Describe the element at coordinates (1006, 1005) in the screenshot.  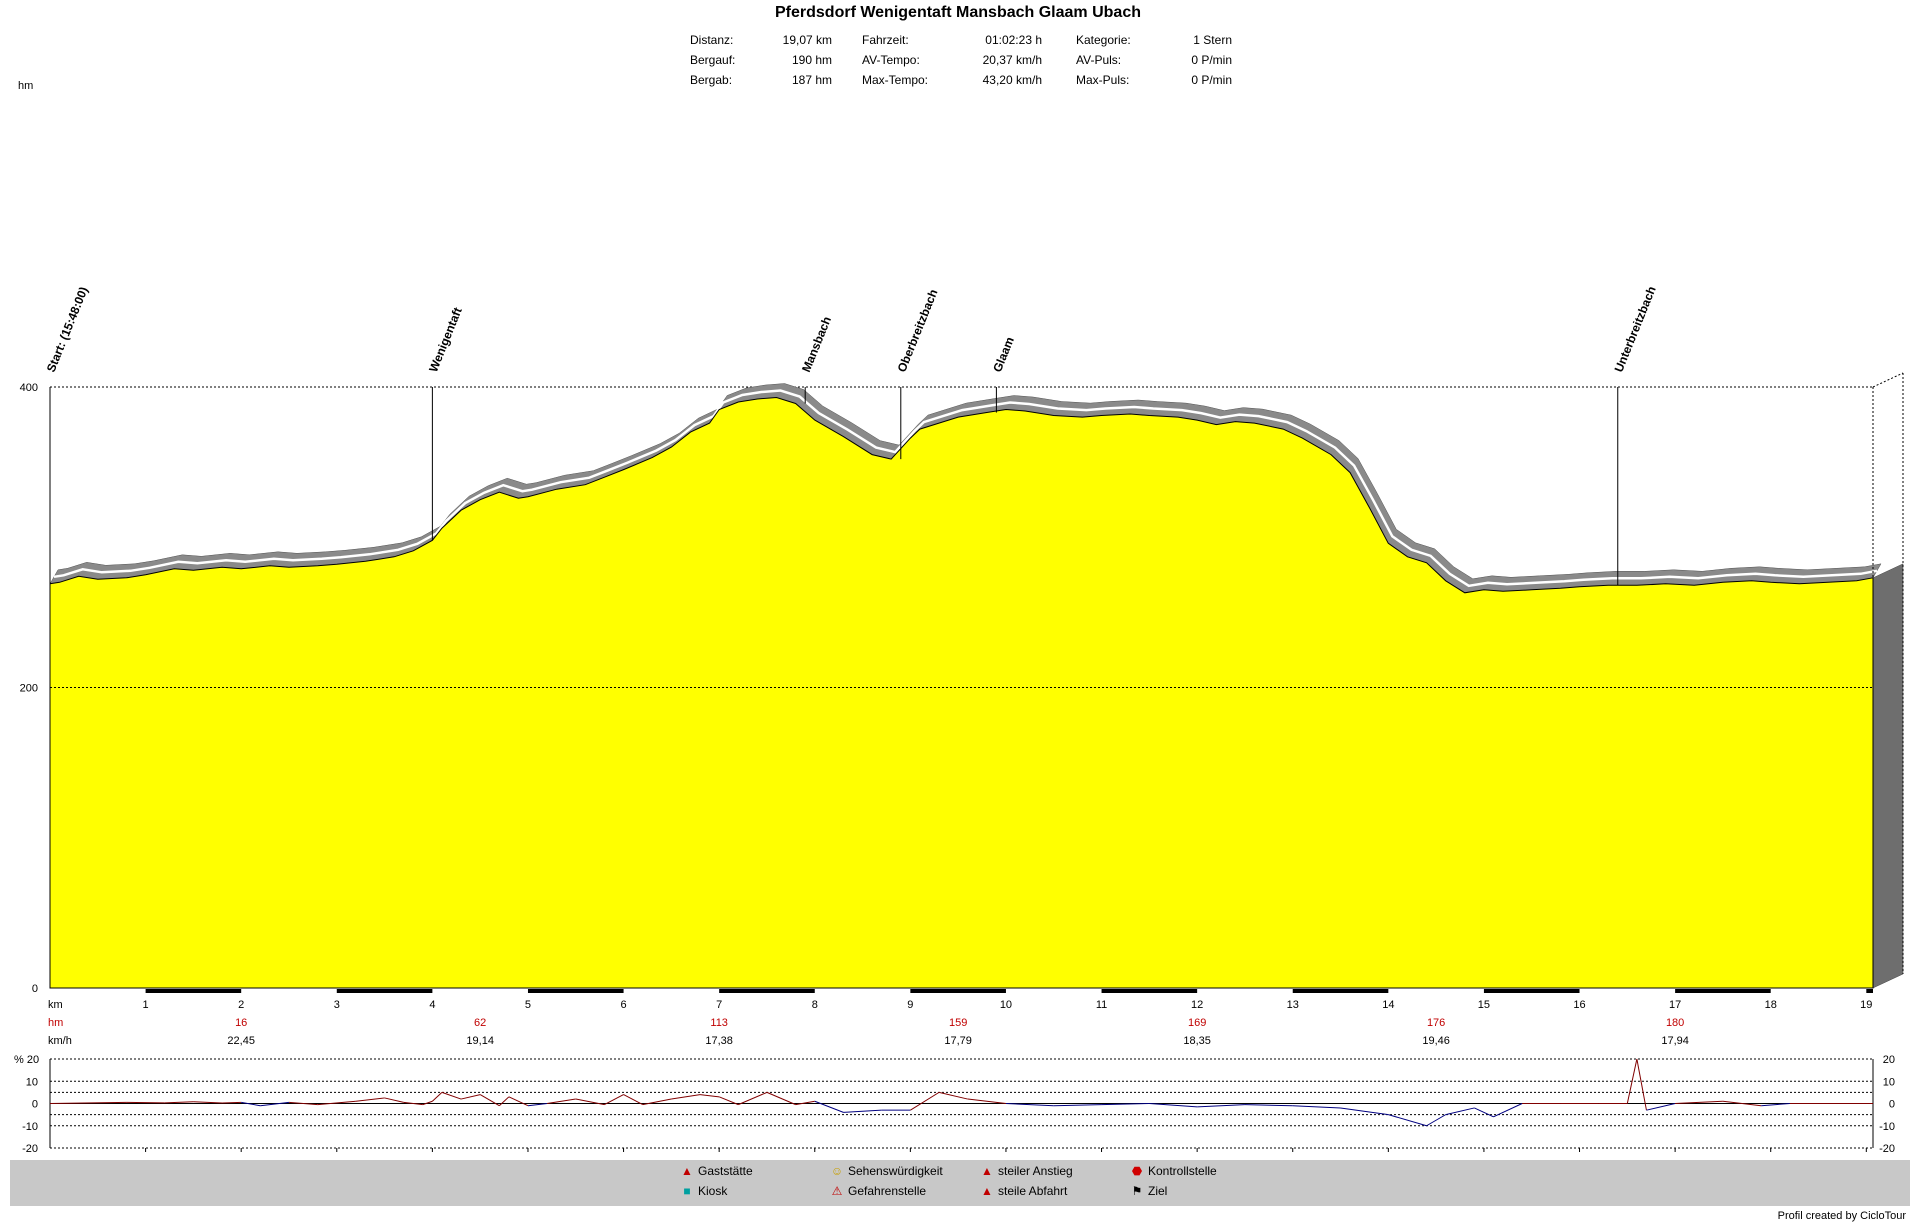
I see `x-tick-label: 10` at that location.